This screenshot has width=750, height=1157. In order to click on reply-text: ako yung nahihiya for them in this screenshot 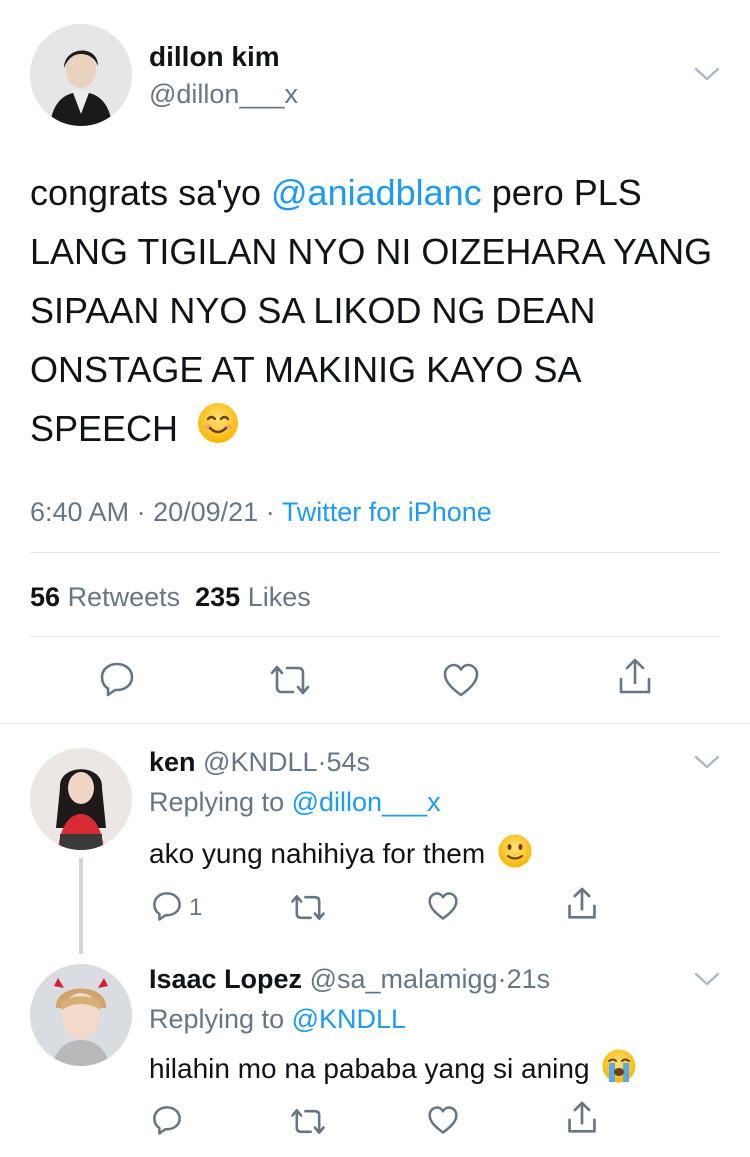, I will do `click(341, 855)`.